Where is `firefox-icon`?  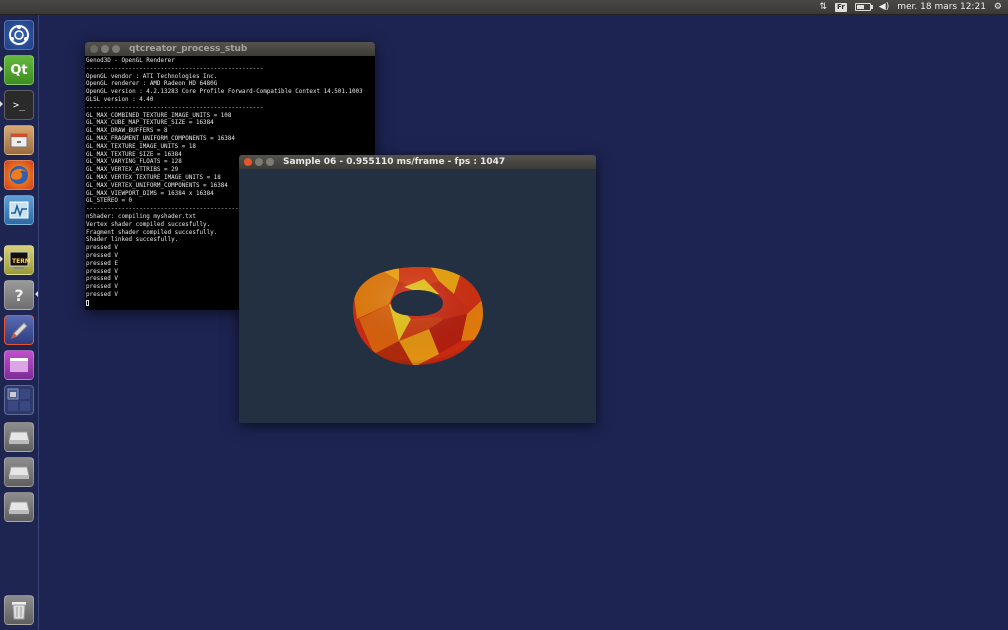 firefox-icon is located at coordinates (19, 175).